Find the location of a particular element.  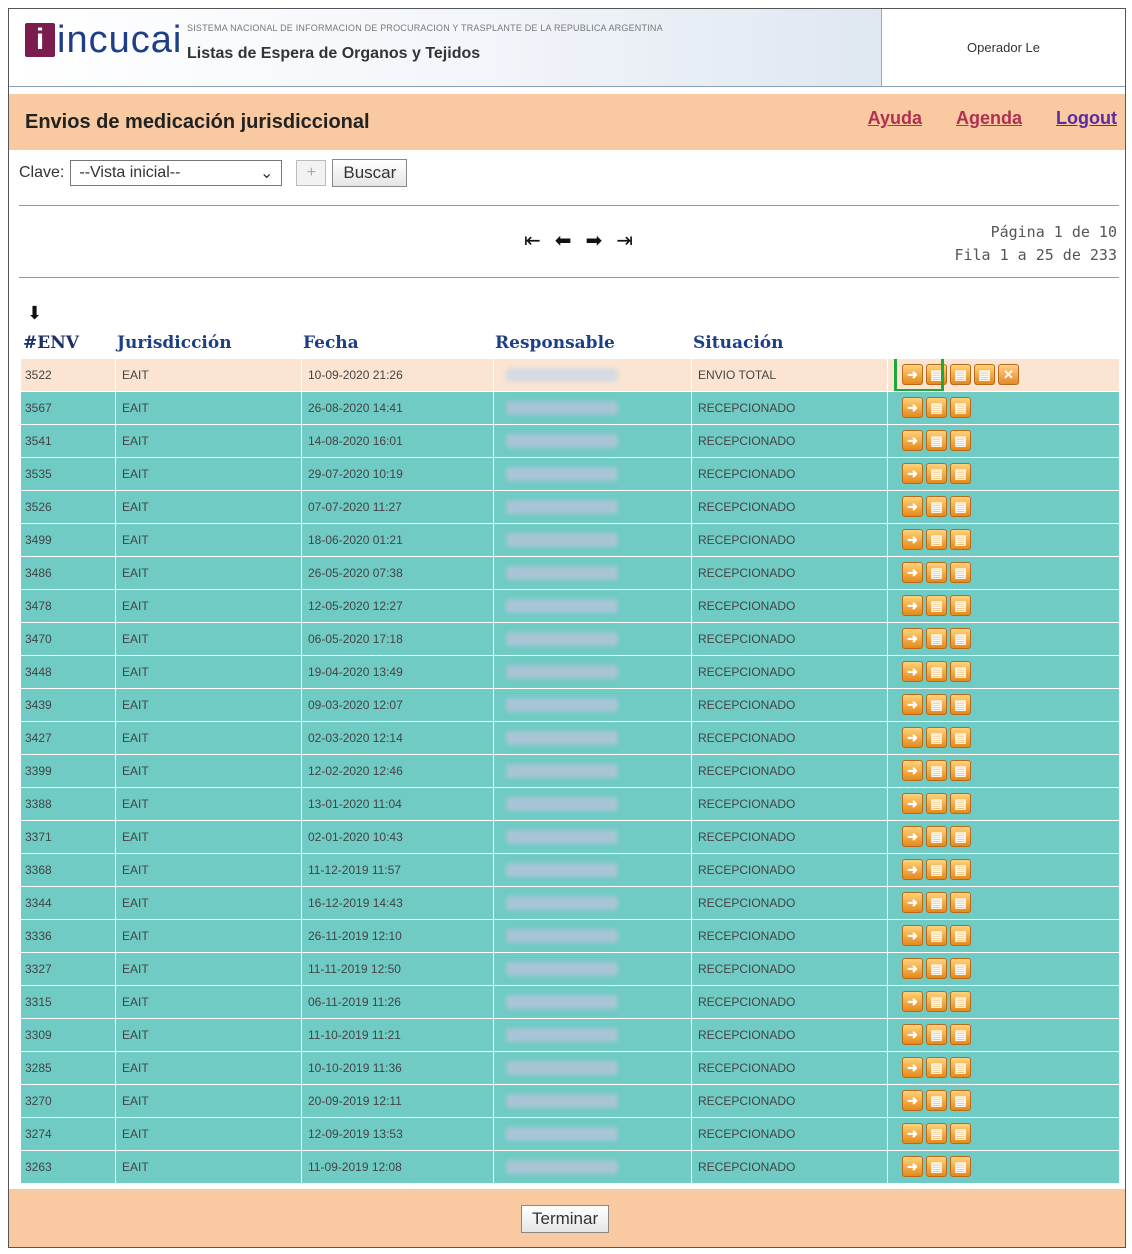

table-row: 3522 EAIT 10-09-2020 21:26 ENVIO TOTAL ➜ ▤ ▤ ▤ ✕ is located at coordinates (570, 375).